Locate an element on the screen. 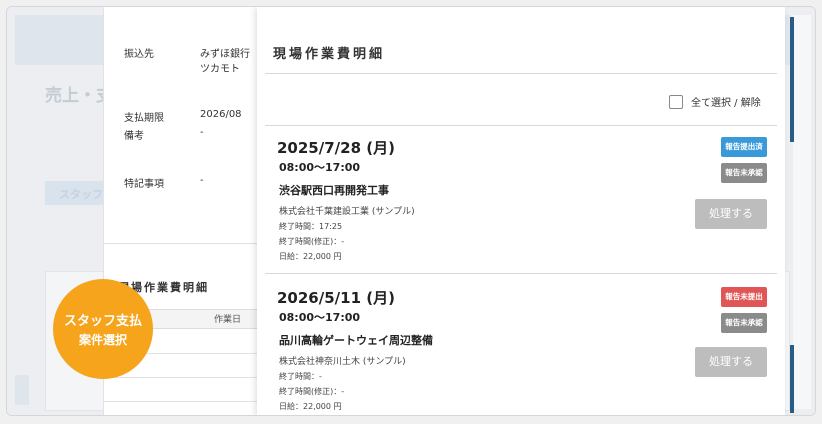  modal-title: 現場作業費明細 is located at coordinates (329, 54).